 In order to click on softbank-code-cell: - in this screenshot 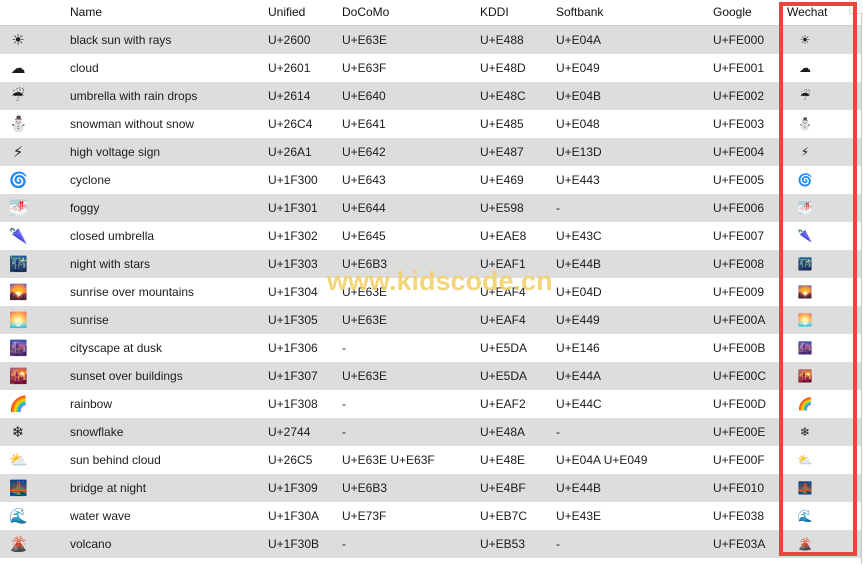, I will do `click(634, 207)`.